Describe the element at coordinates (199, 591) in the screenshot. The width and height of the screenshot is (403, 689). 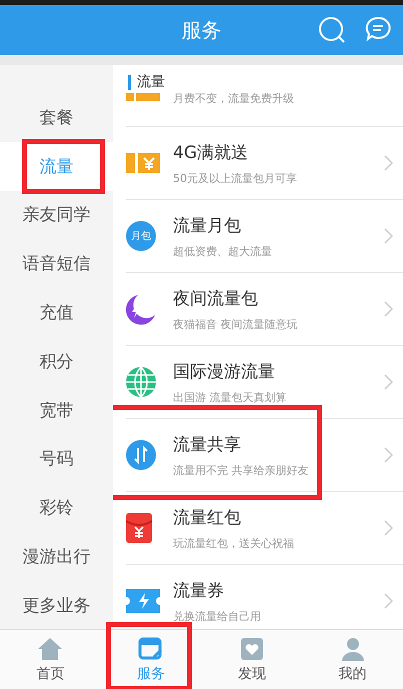
I see `service-title: 流量券` at that location.